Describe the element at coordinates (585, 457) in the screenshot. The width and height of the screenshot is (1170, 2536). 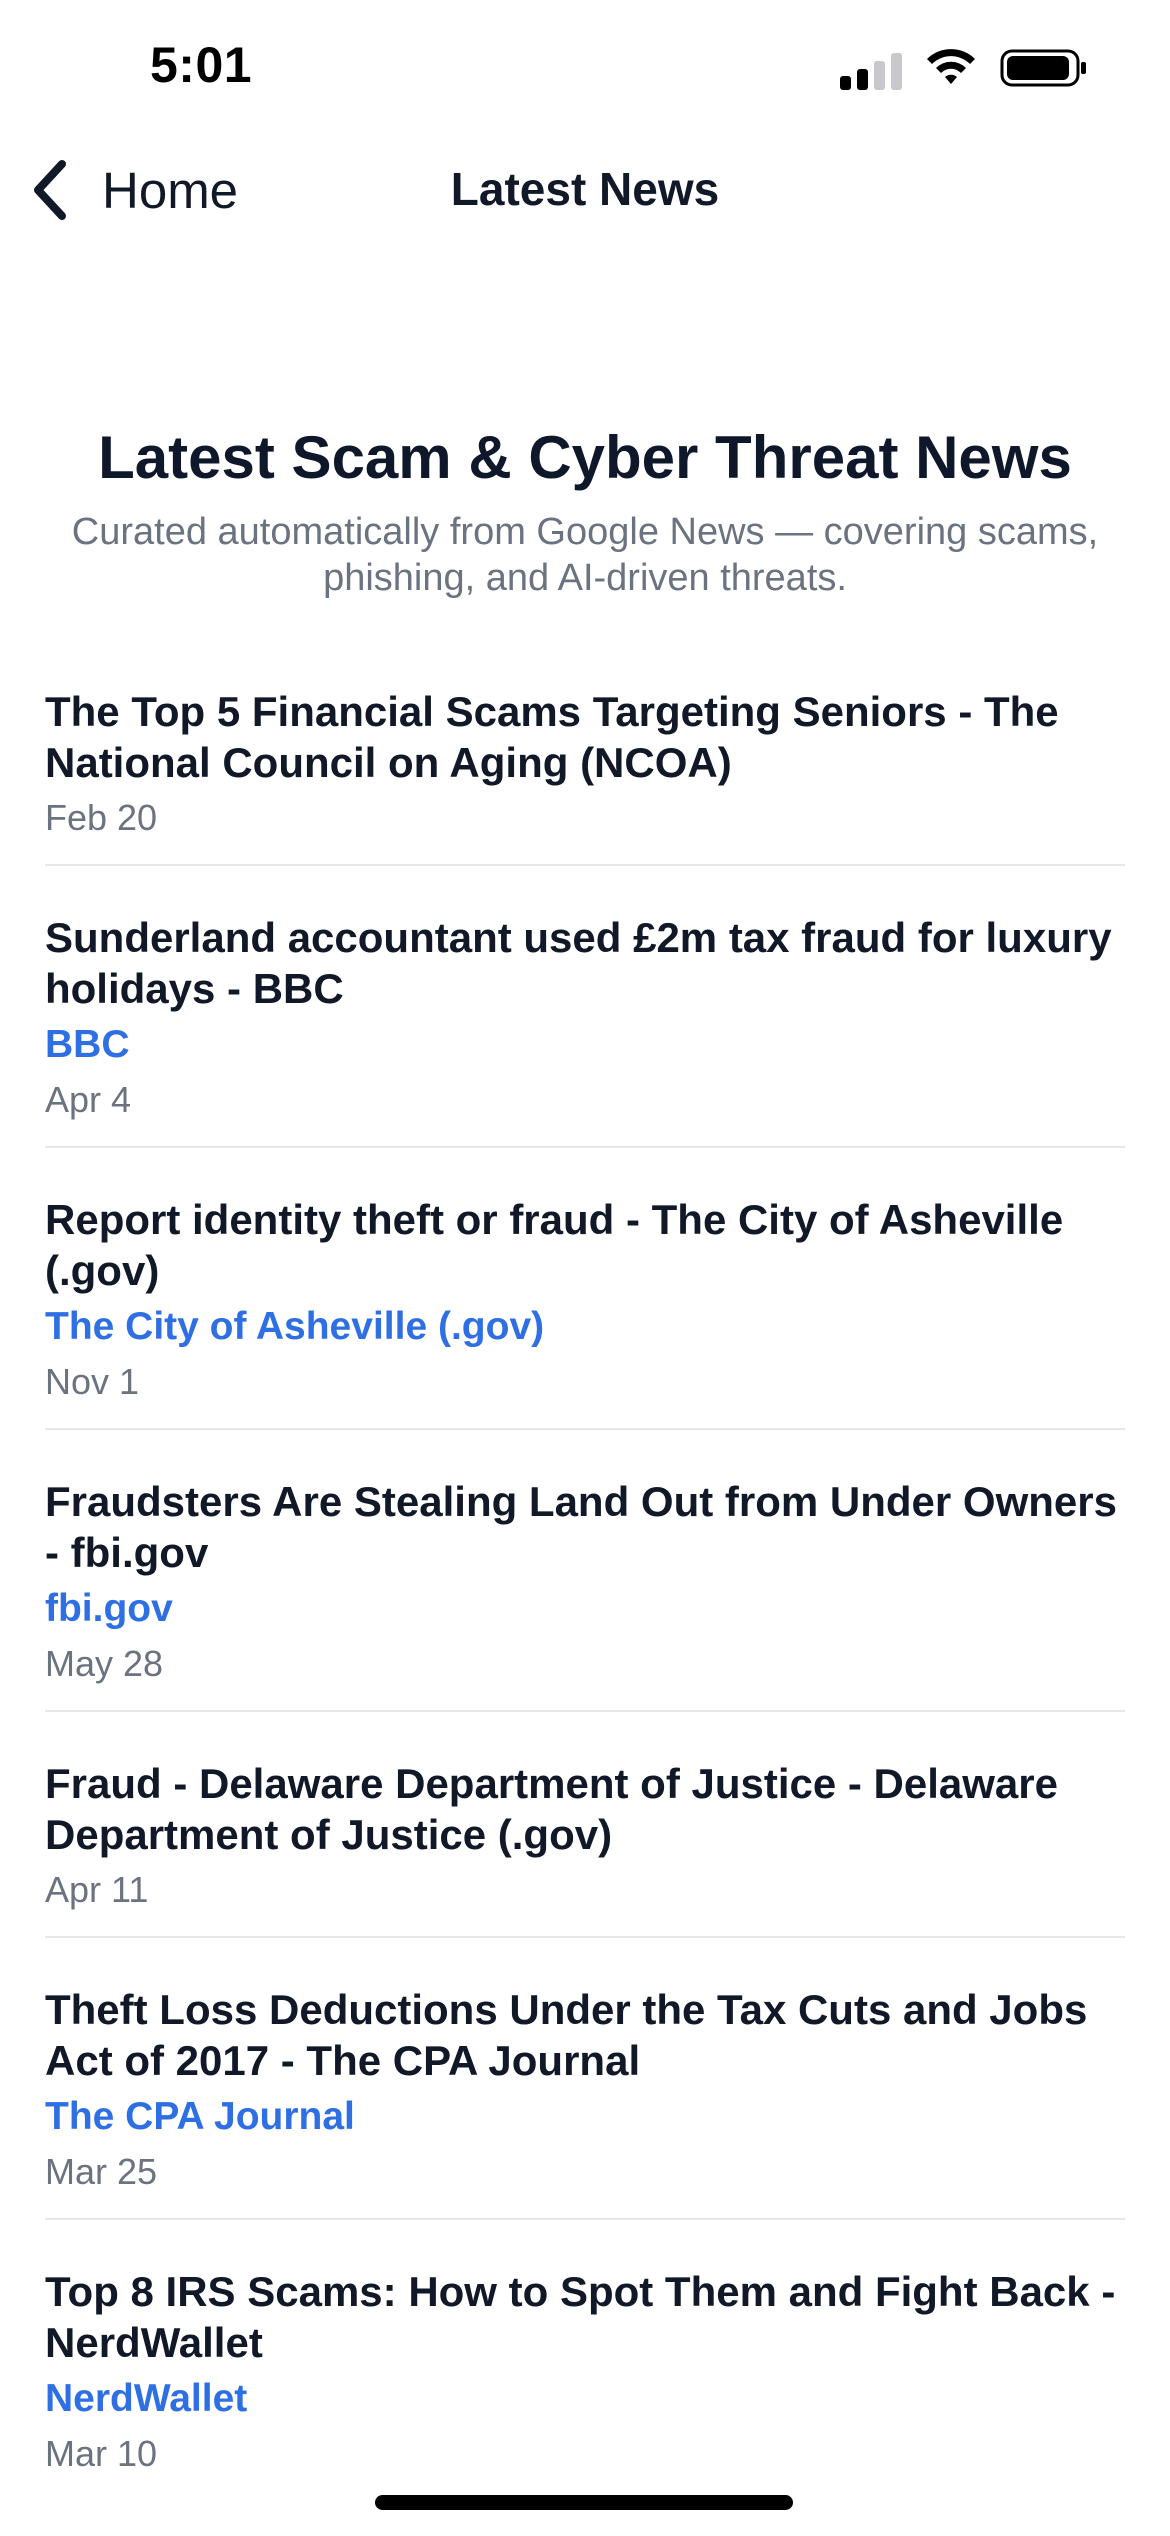
I see `page-title: Latest Scam & Cyber Threat News` at that location.